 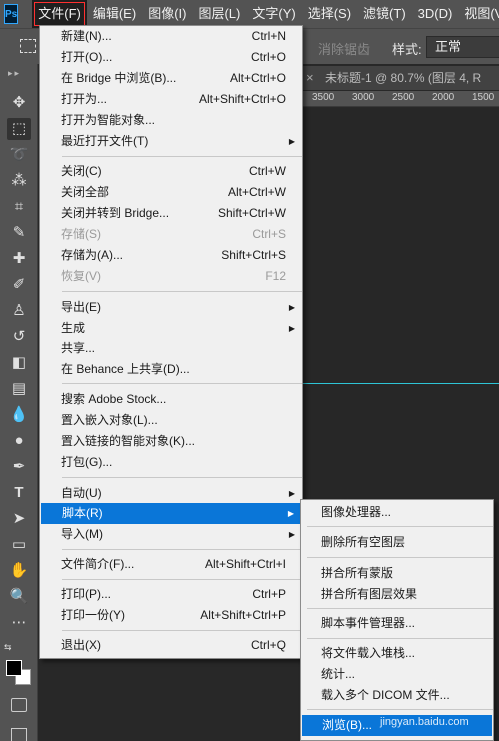 What do you see at coordinates (171, 213) in the screenshot?
I see `menu-item-close-go-bridge: 关闭并转到 Bridge... Shift+Ctrl+W` at bounding box center [171, 213].